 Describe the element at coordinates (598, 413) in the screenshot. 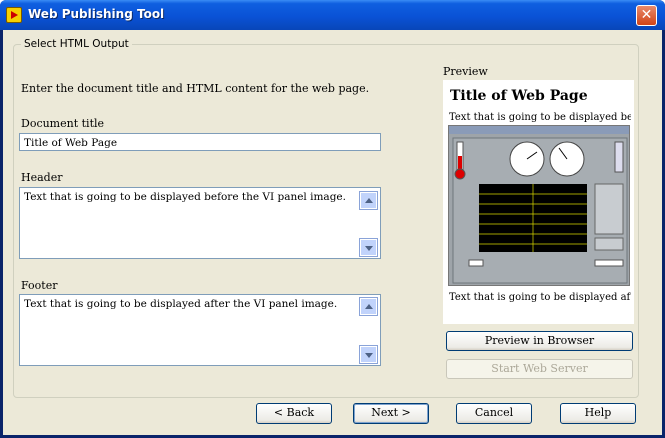

I see `help-button: Help` at that location.